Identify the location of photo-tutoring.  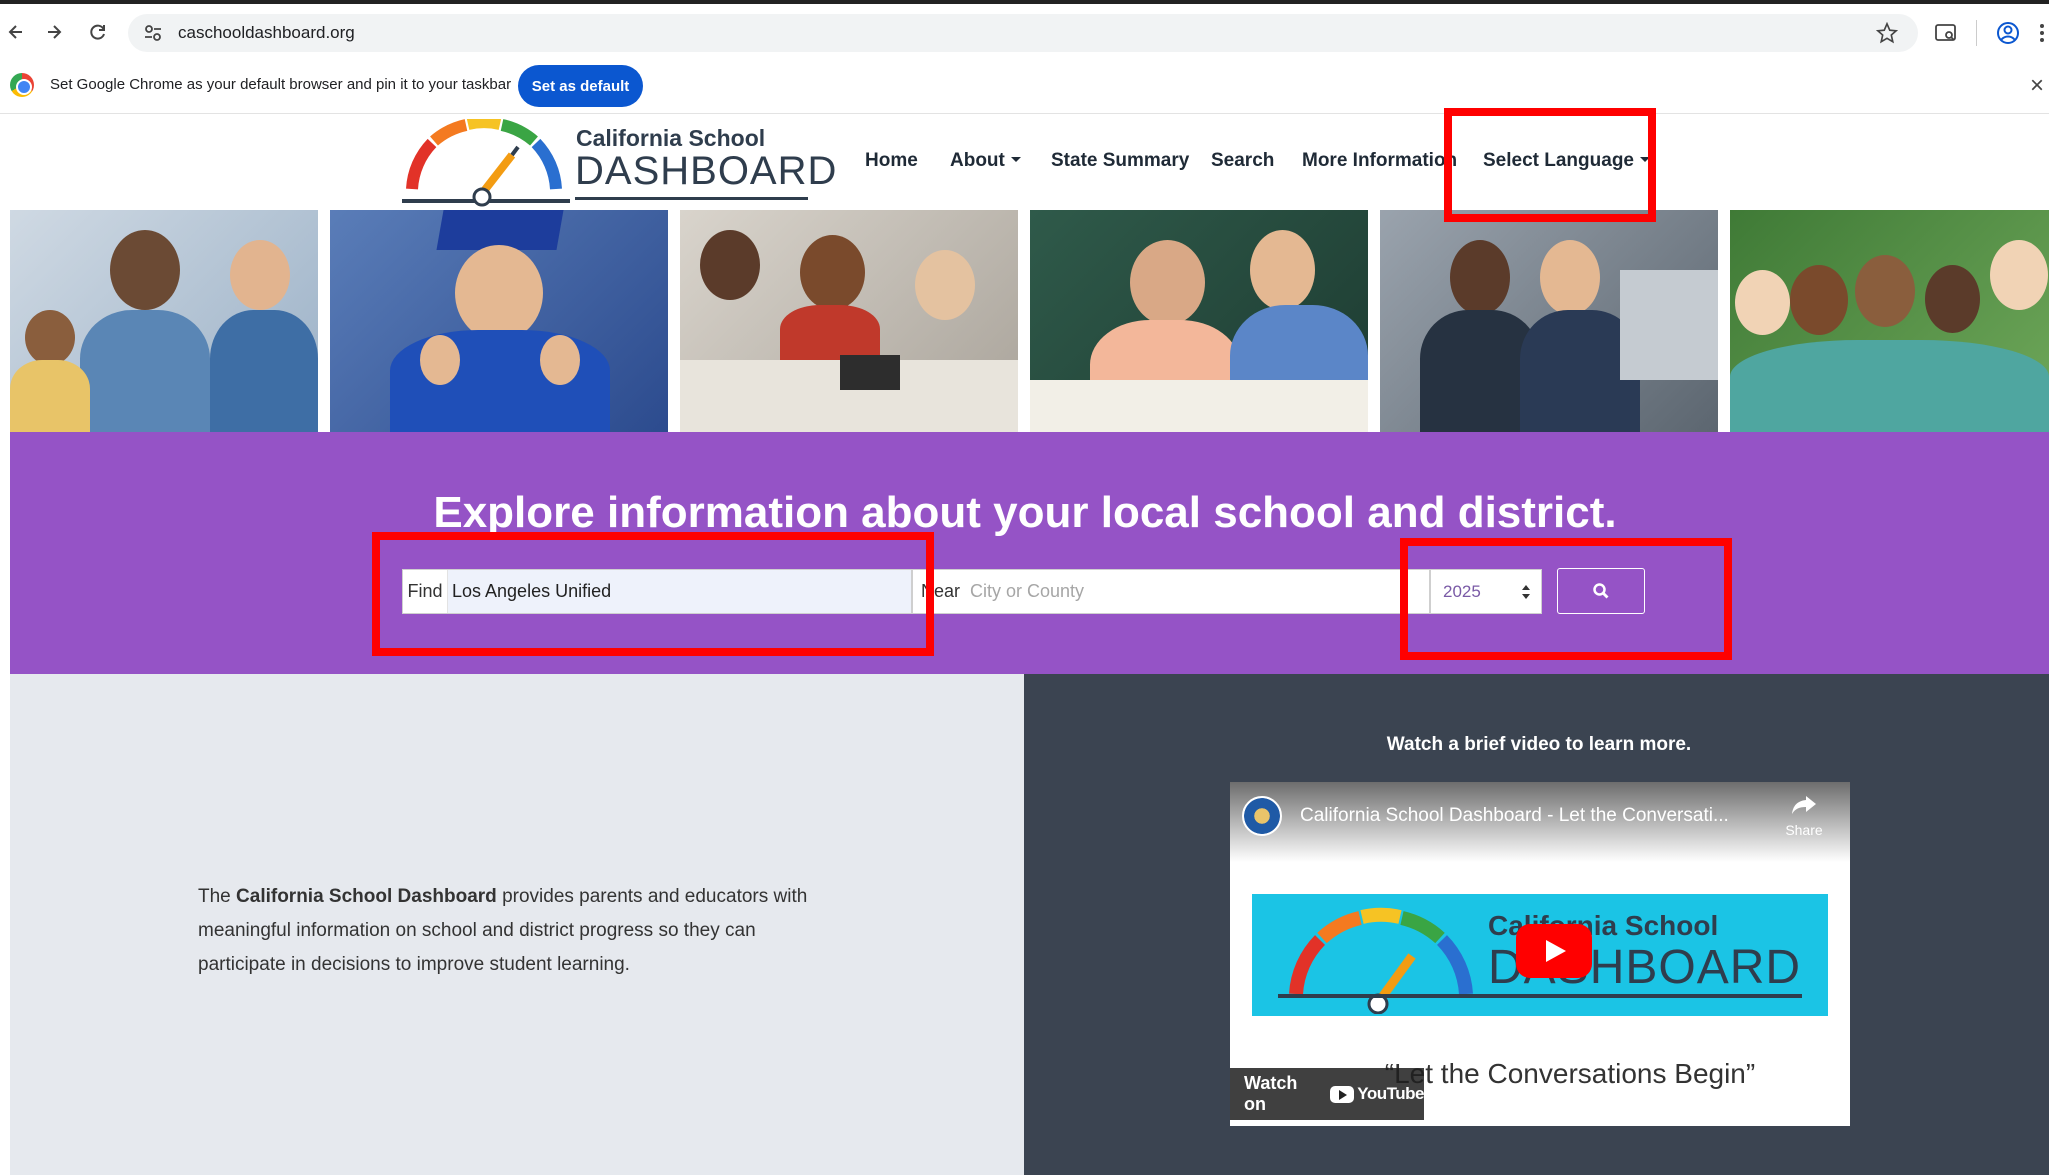
(1199, 321).